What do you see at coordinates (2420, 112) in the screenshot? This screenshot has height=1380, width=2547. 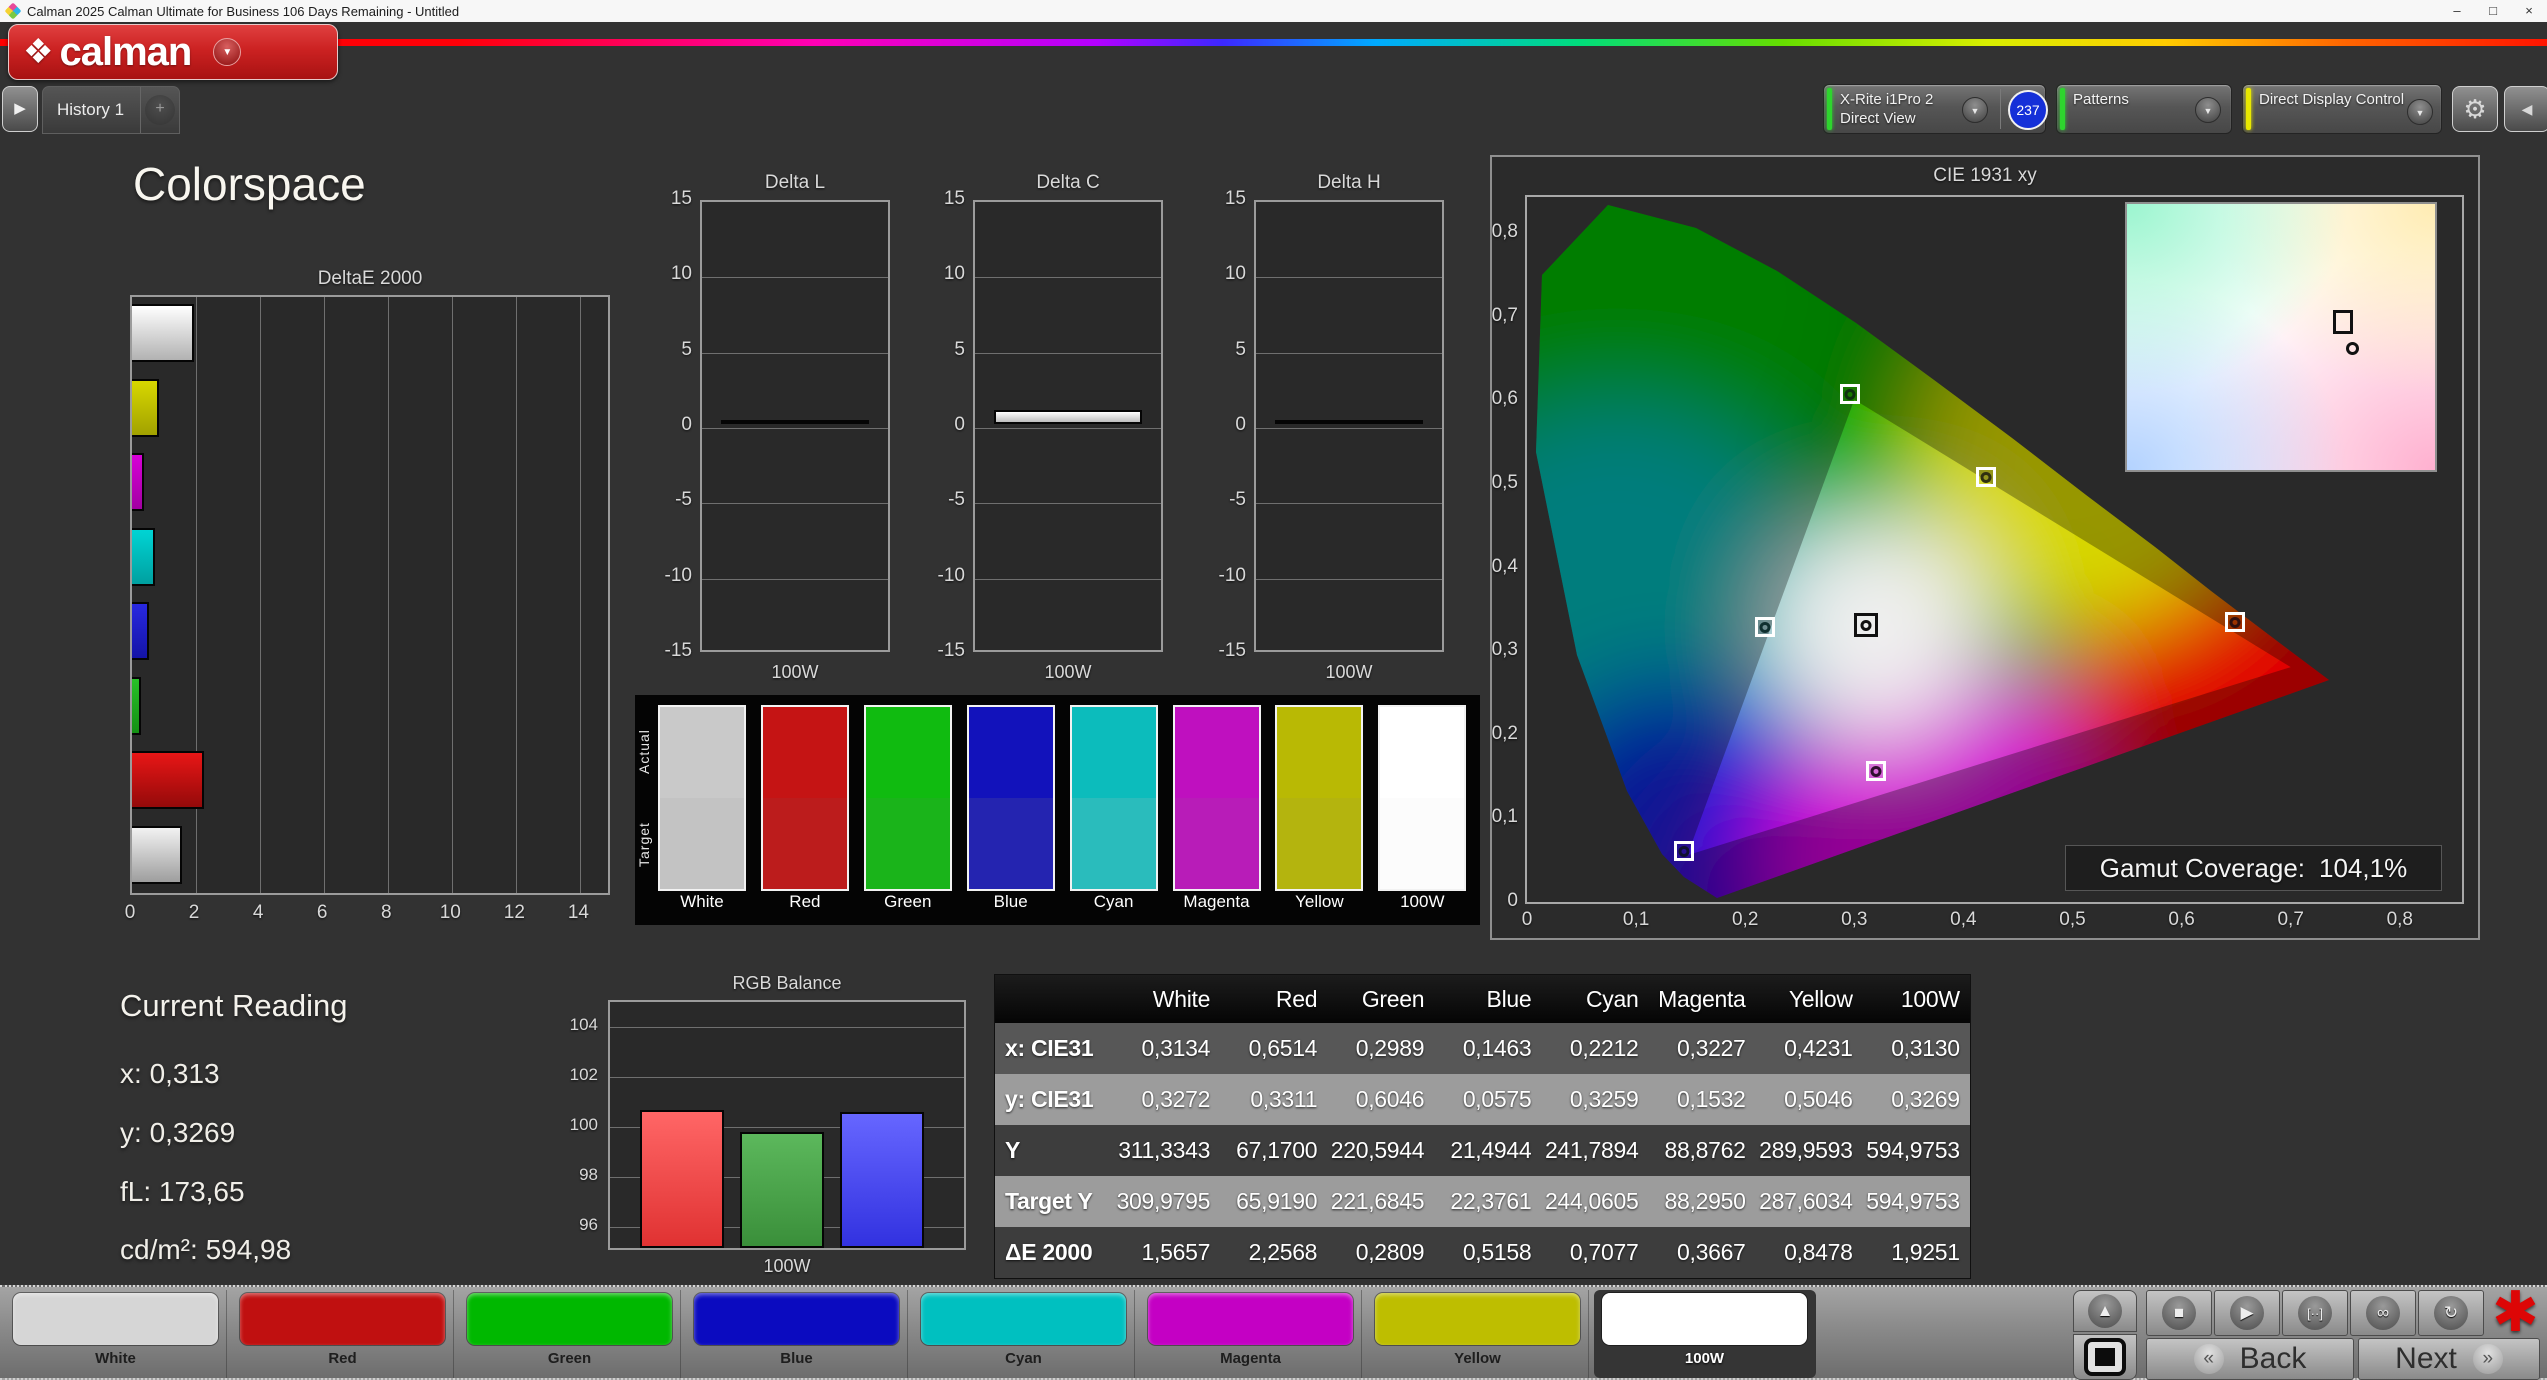 I see `display-control-arrow-icon: ▼` at bounding box center [2420, 112].